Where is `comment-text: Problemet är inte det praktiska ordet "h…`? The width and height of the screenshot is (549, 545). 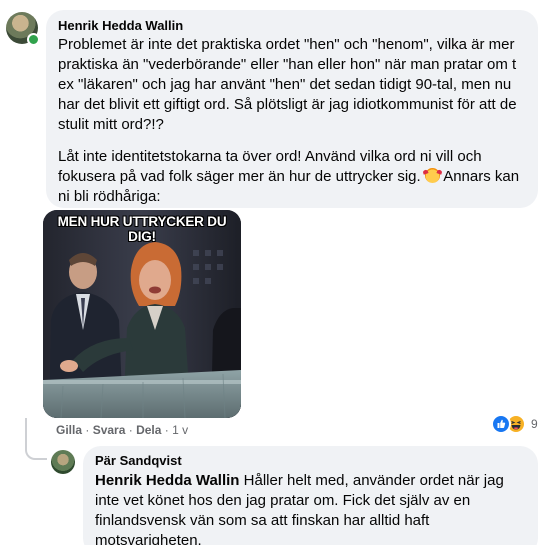 comment-text: Problemet är inte det praktiska ordet "h… is located at coordinates (287, 84).